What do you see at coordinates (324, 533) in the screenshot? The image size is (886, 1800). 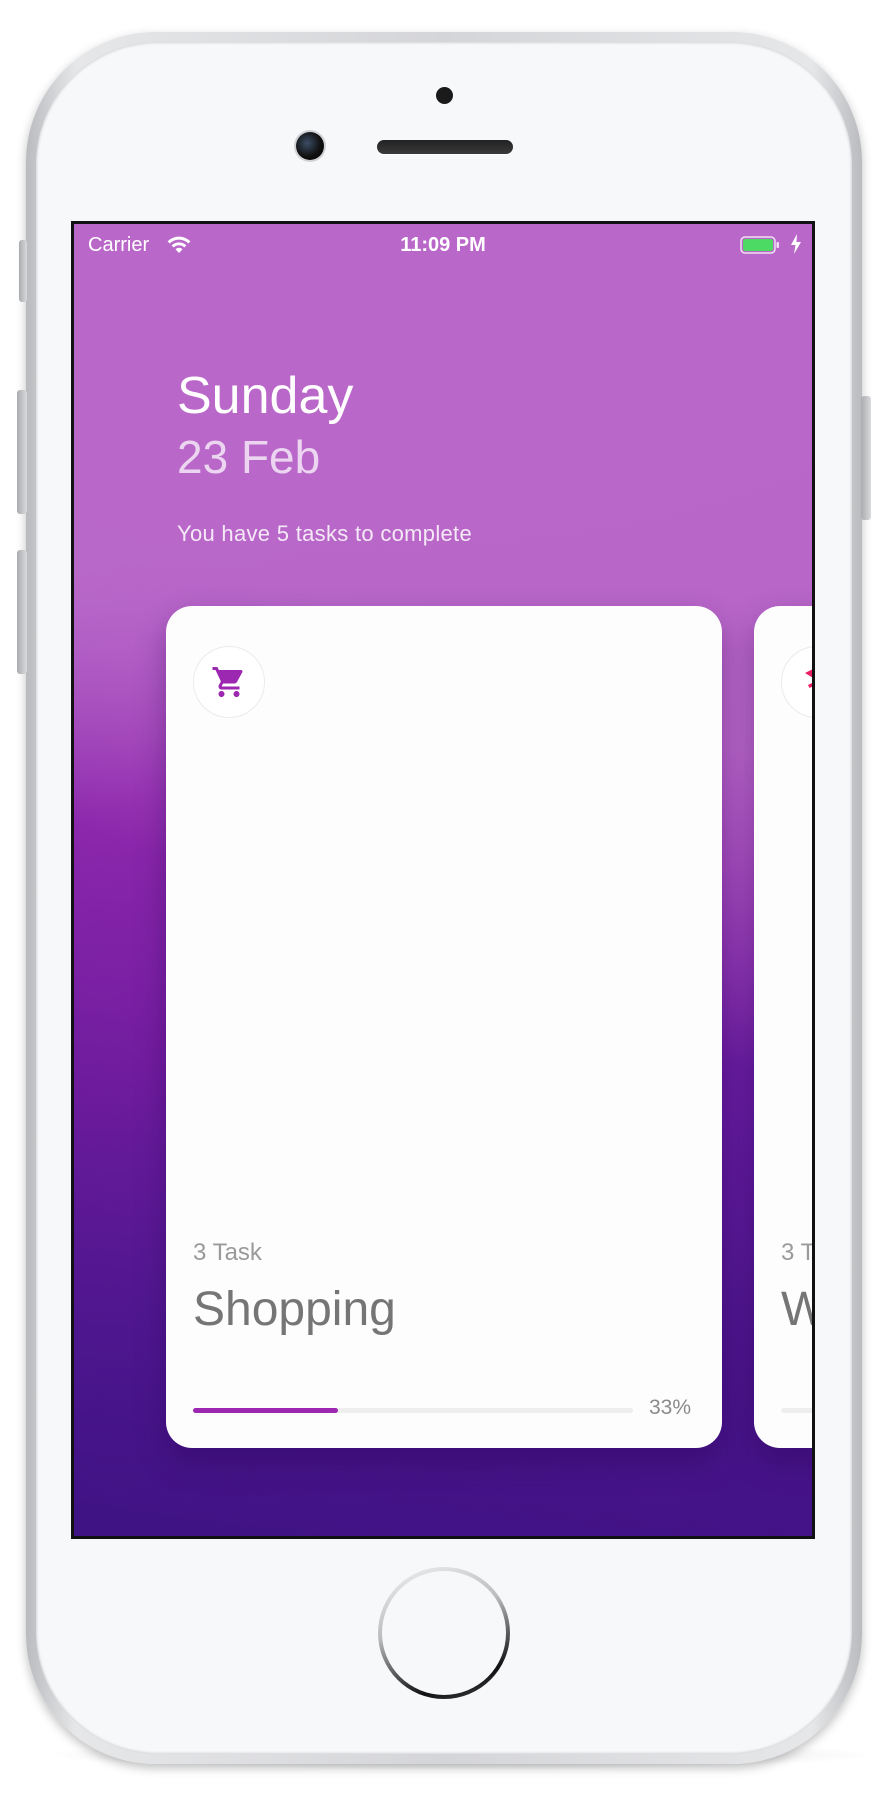 I see `tasks-summary: You have 5 tasks to complete` at bounding box center [324, 533].